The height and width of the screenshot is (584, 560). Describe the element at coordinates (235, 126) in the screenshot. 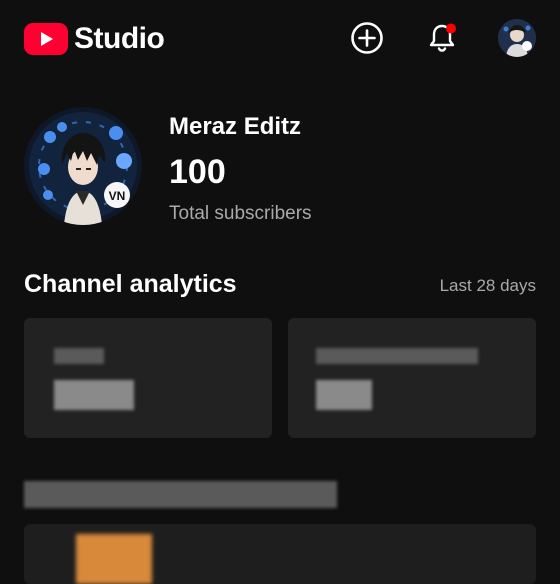

I see `channel-name: Meraz Editz` at that location.